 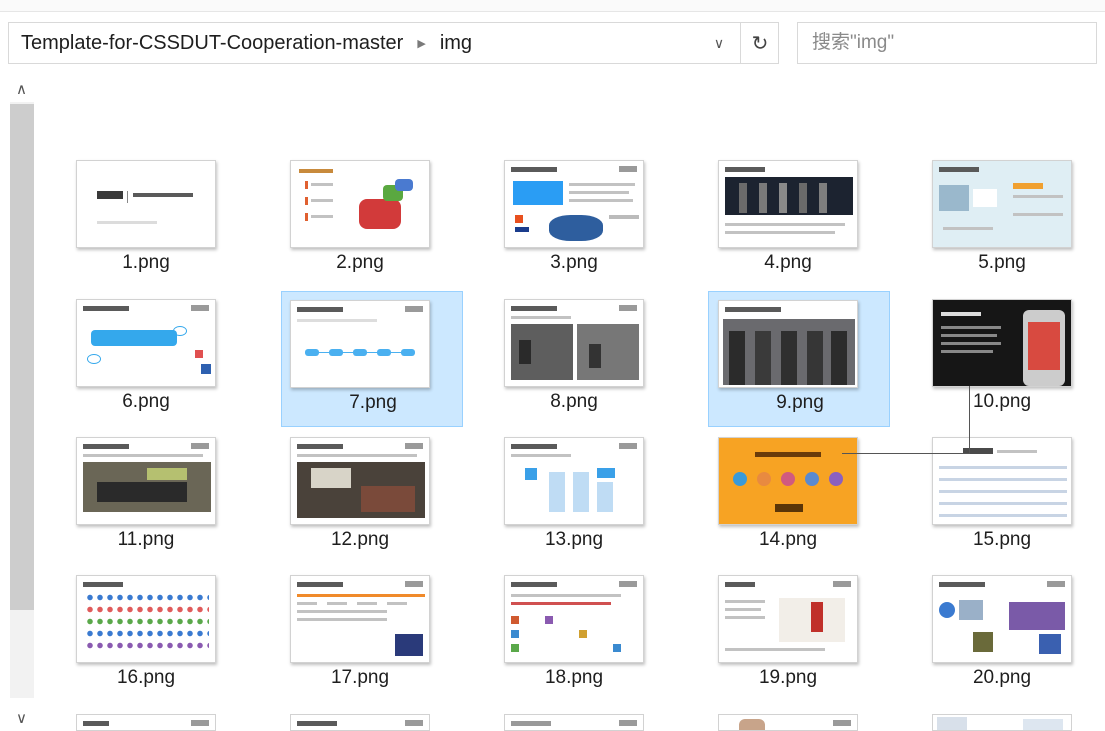 I want to click on file-name: 13.png, so click(x=574, y=539).